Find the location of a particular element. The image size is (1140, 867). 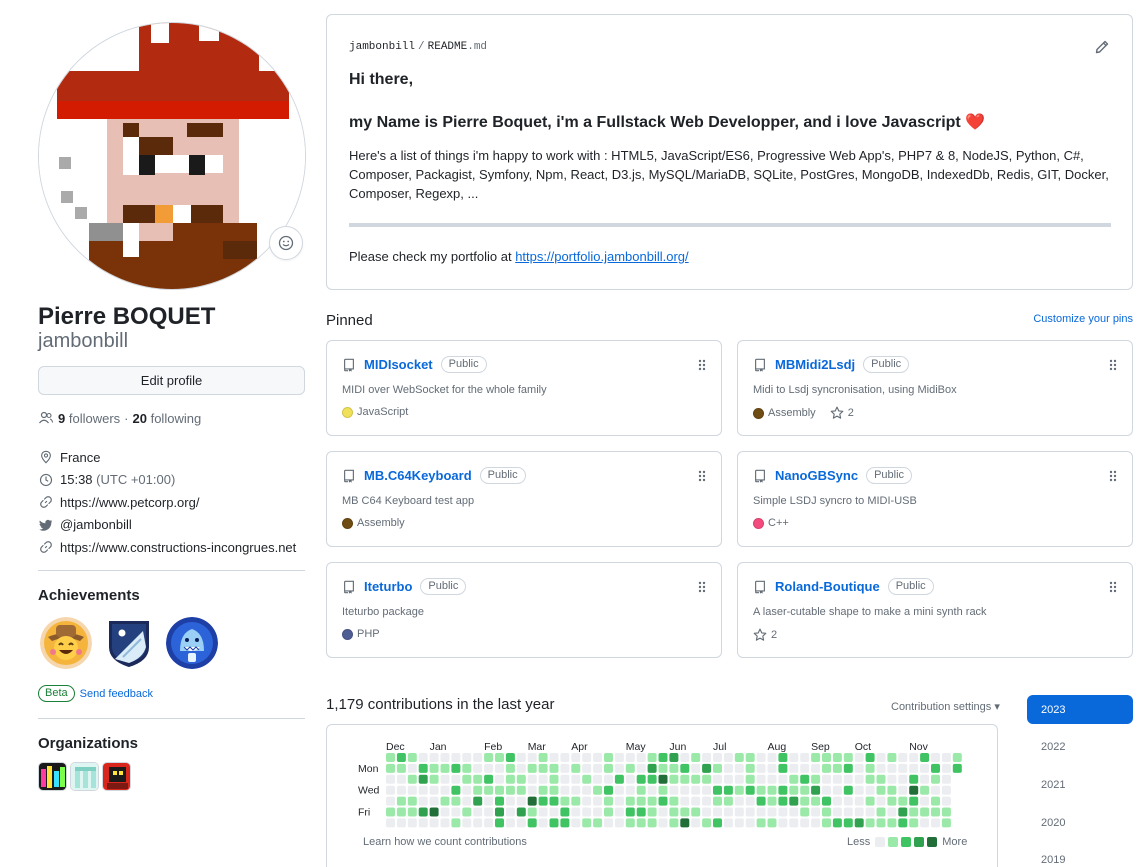

pinned-repo-name: MB.C64Keyboard is located at coordinates (418, 475).